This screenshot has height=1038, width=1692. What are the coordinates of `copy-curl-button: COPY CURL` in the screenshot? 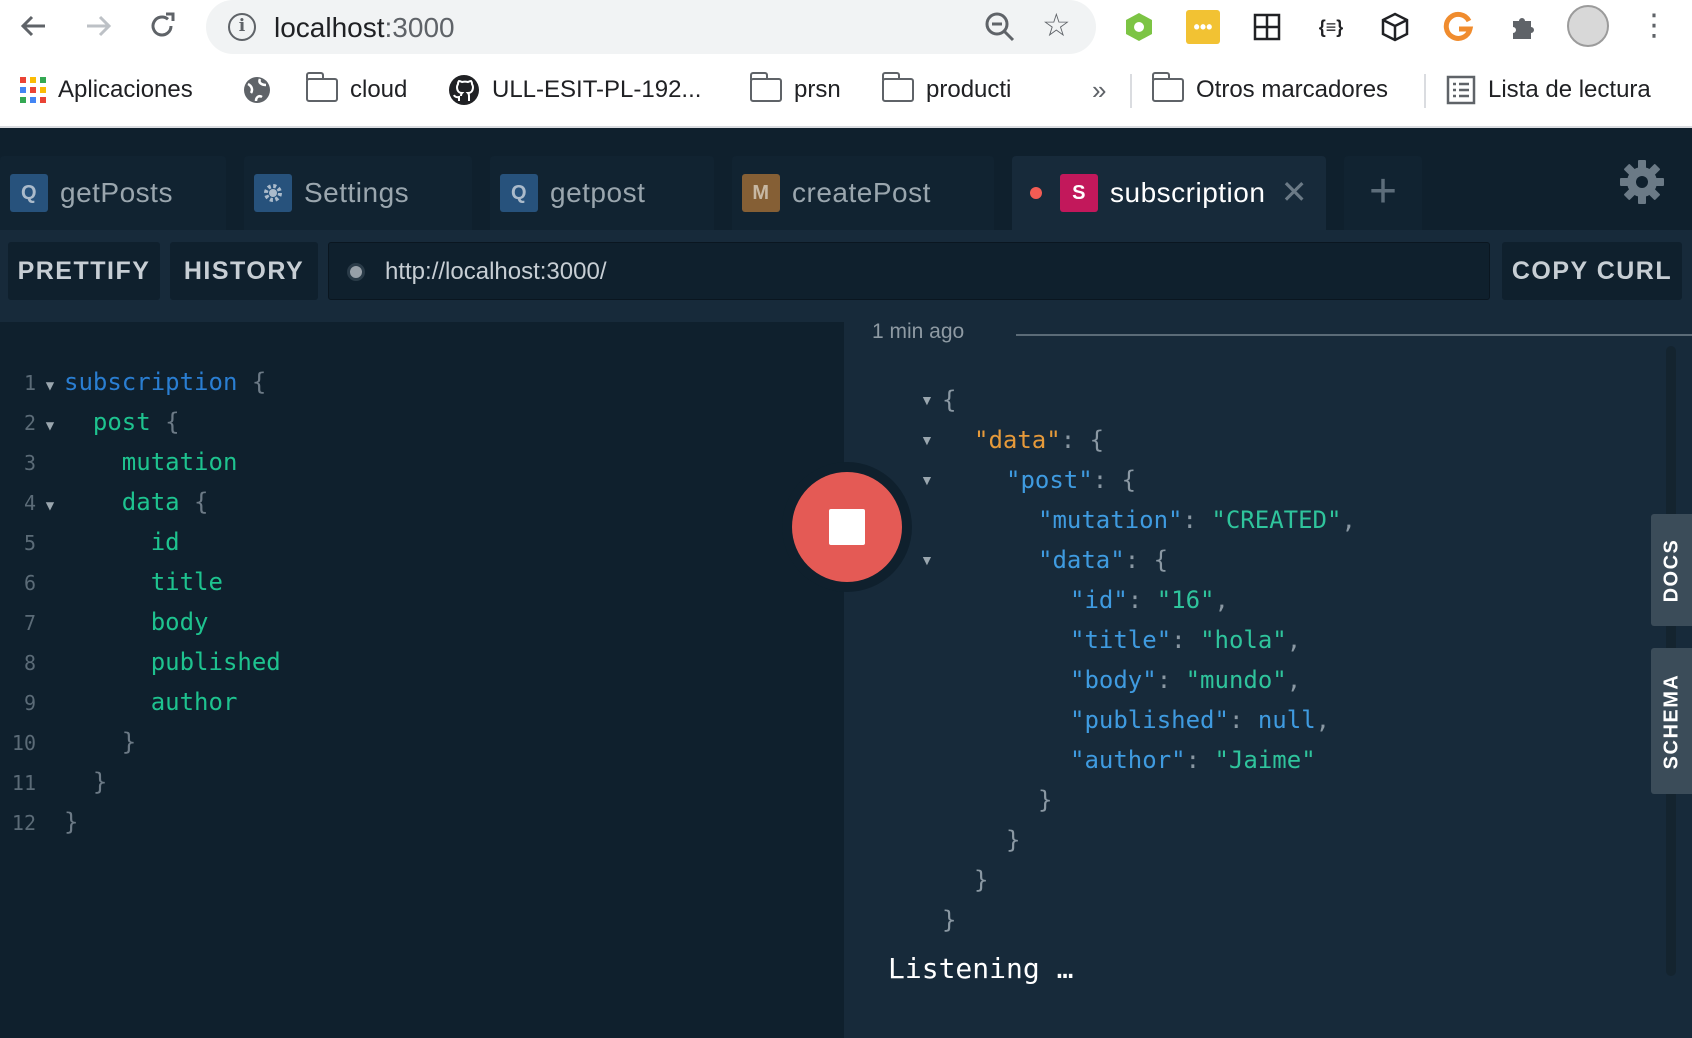 It's located at (1592, 271).